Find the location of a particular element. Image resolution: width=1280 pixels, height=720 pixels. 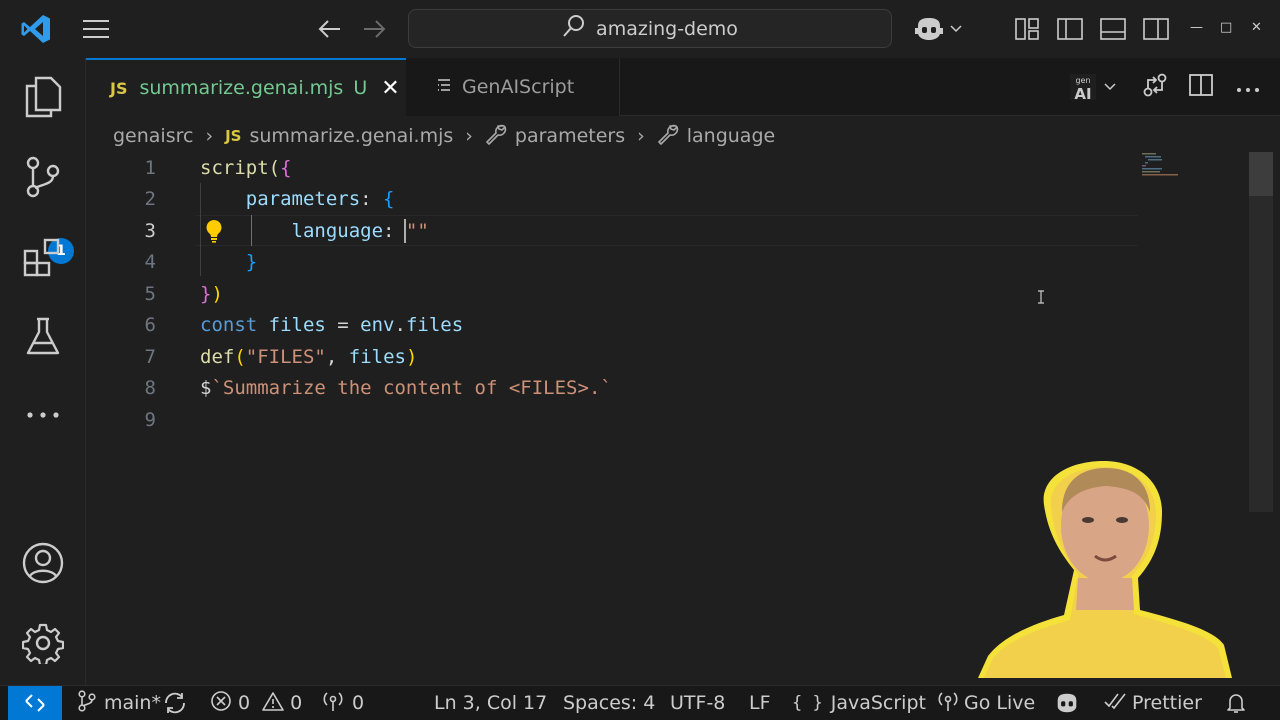

vscode-logo-icon is located at coordinates (36, 29).